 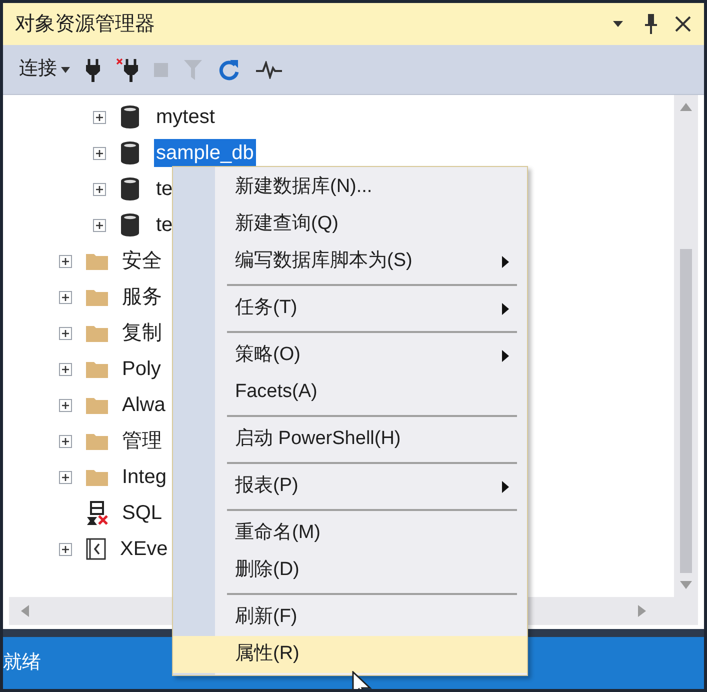 I want to click on status-text: 就绪, so click(x=22, y=662).